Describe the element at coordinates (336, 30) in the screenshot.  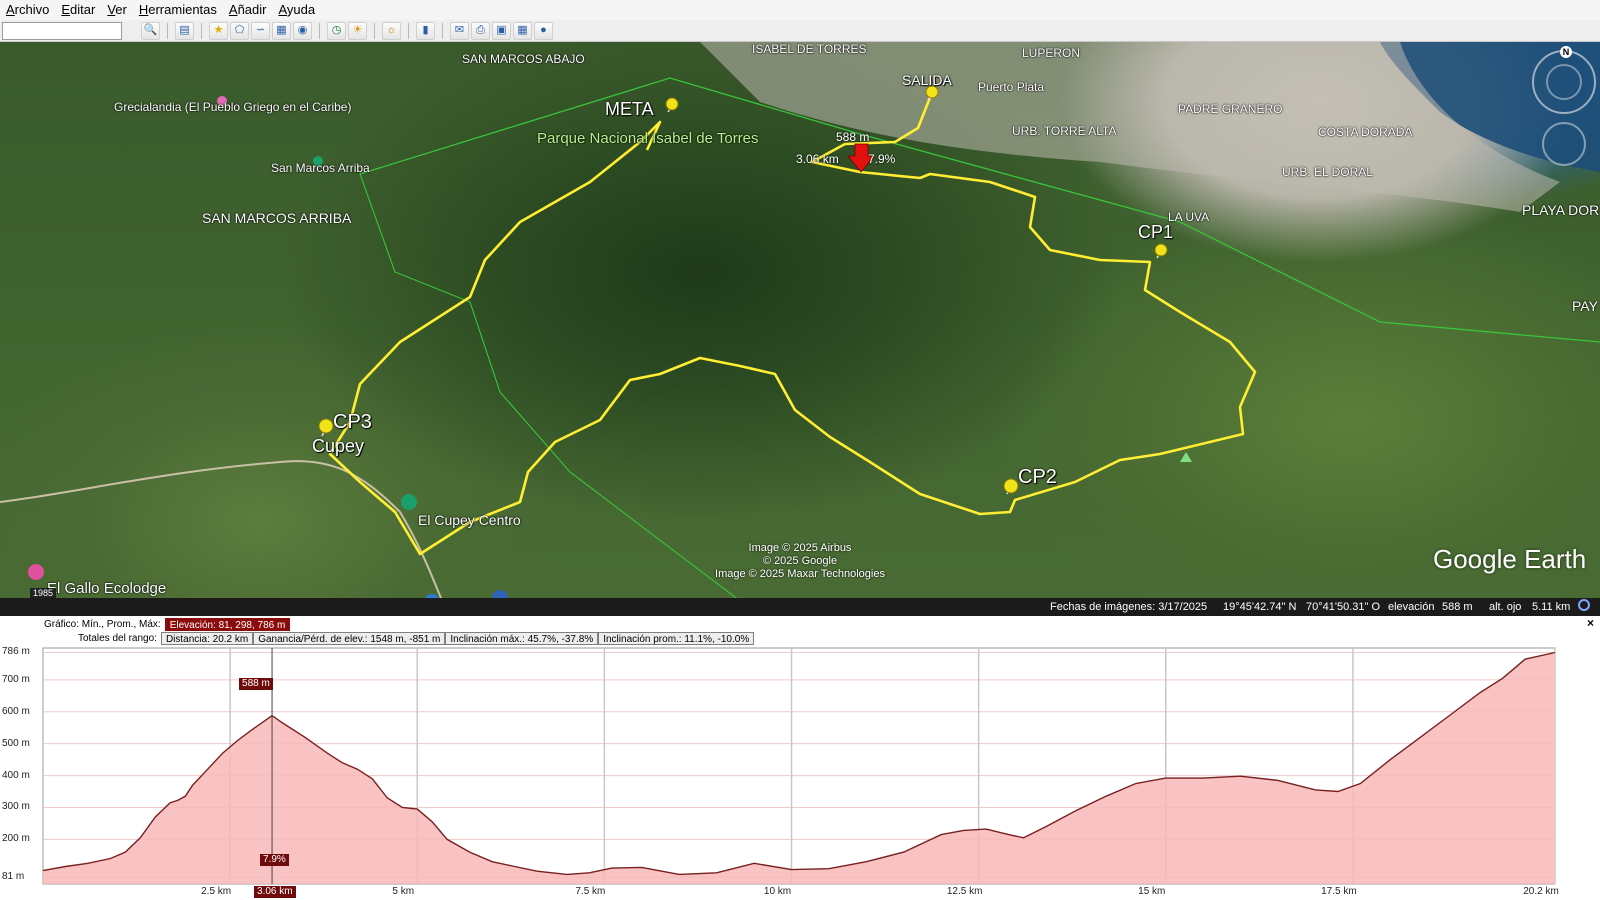
I see `history-icon: ◷` at that location.